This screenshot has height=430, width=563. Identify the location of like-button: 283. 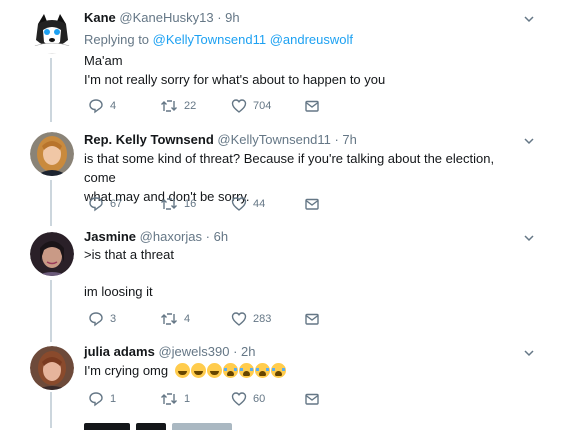
(251, 319).